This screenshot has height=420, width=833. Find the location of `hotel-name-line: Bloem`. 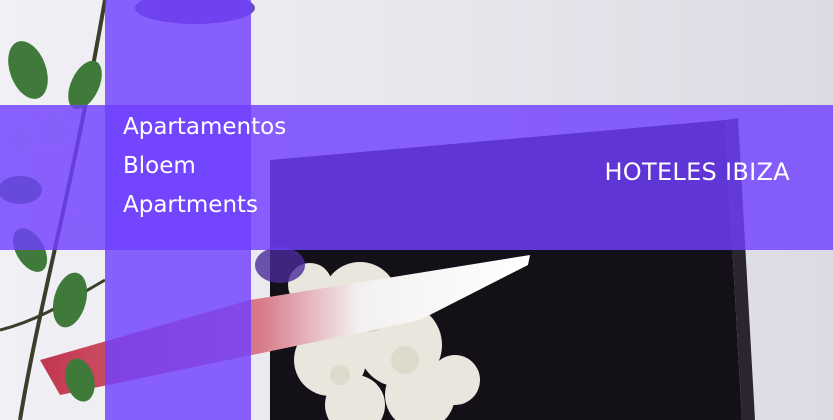

hotel-name-line: Bloem is located at coordinates (159, 166).